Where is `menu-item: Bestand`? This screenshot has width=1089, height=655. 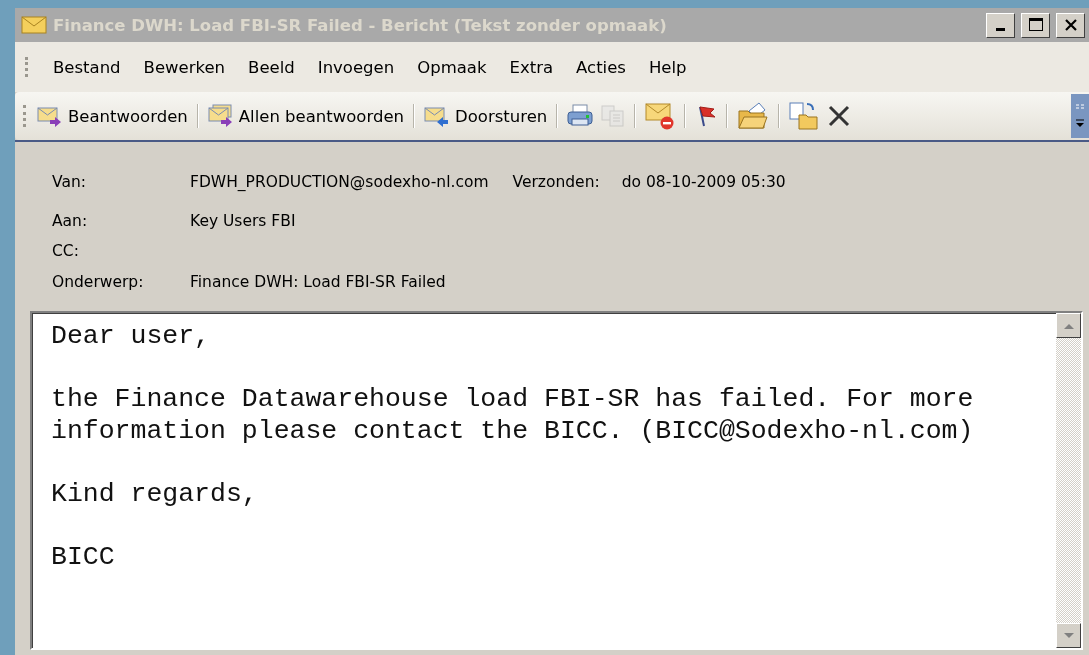 menu-item: Bestand is located at coordinates (87, 67).